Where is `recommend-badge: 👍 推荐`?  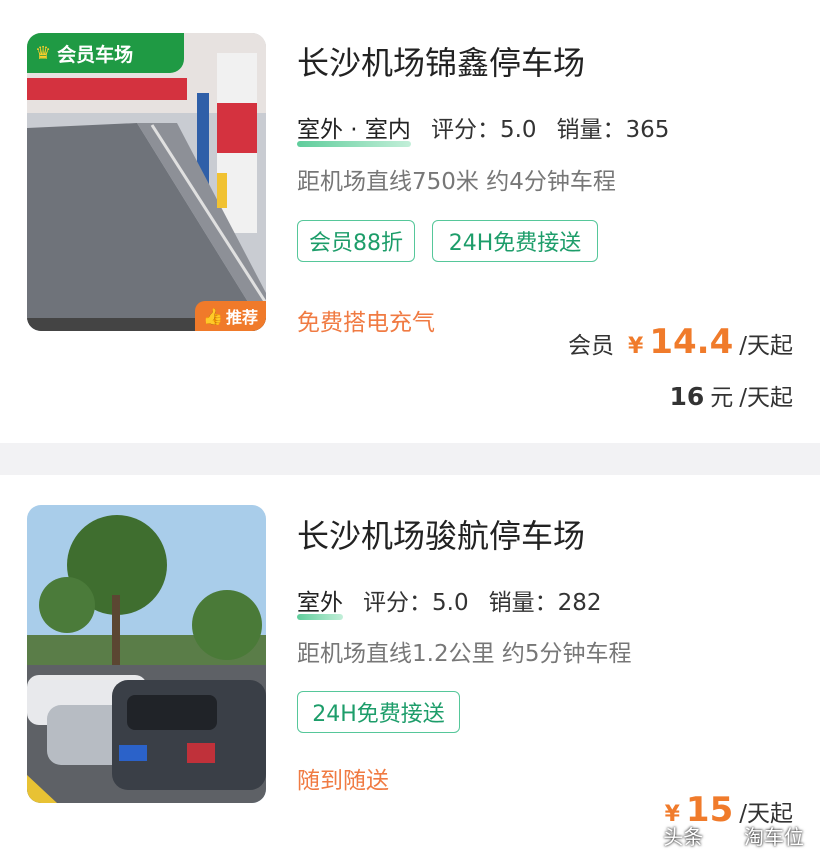 recommend-badge: 👍 推荐 is located at coordinates (230, 316).